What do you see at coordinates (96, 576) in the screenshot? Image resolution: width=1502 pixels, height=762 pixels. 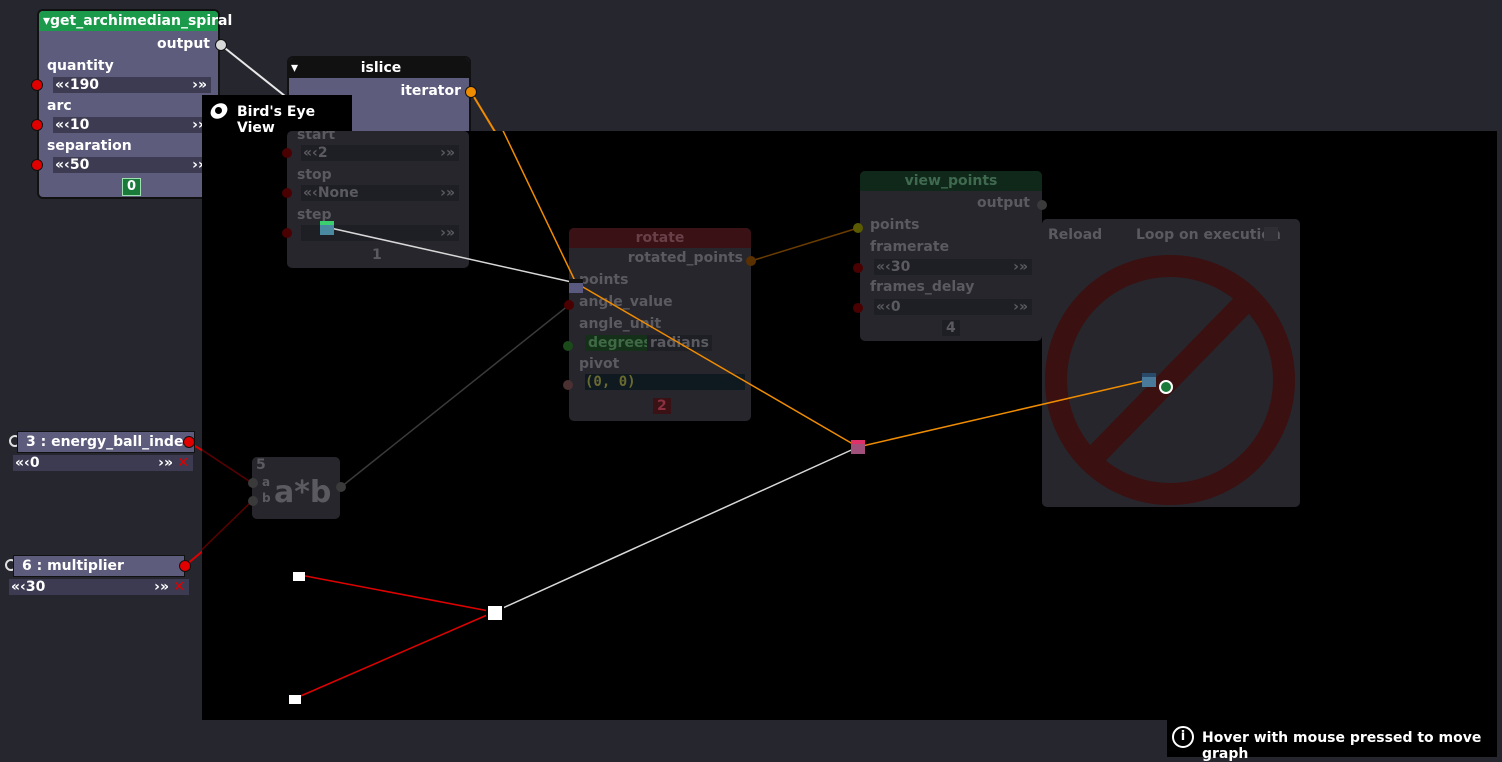 I see `variable-multiplier: 6 : multiplier «‹30 ›» ✕` at bounding box center [96, 576].